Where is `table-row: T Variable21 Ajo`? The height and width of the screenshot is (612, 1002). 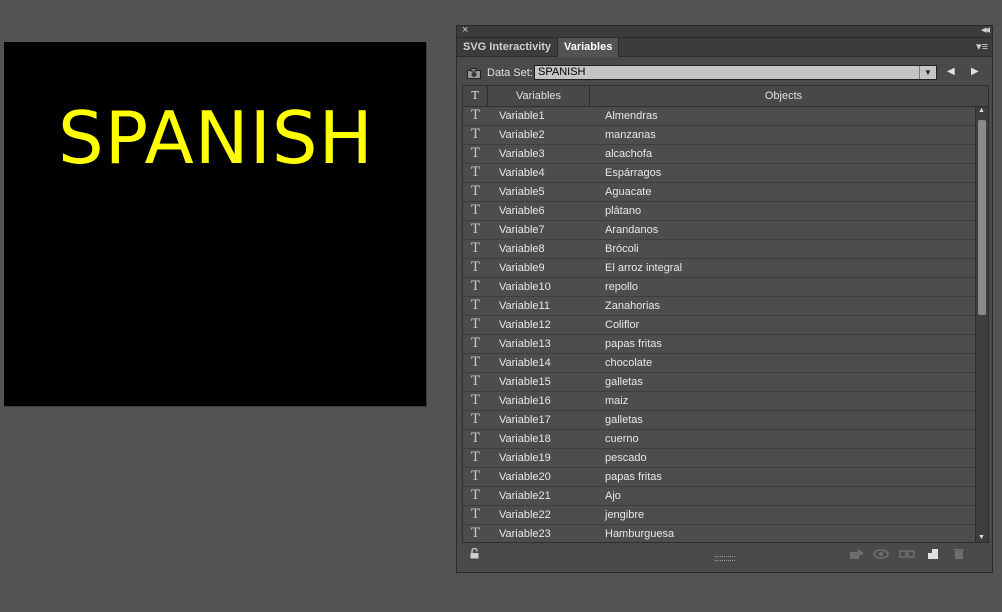
table-row: T Variable21 Ajo is located at coordinates (719, 496).